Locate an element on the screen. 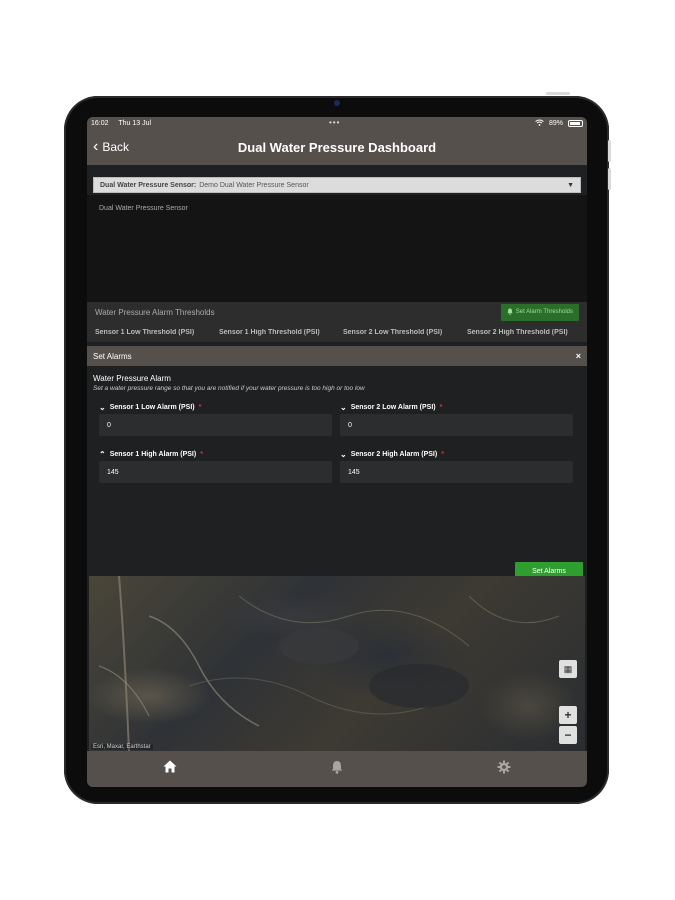 This screenshot has height=900, width=675. modal-header: Set Alarms × is located at coordinates (337, 356).